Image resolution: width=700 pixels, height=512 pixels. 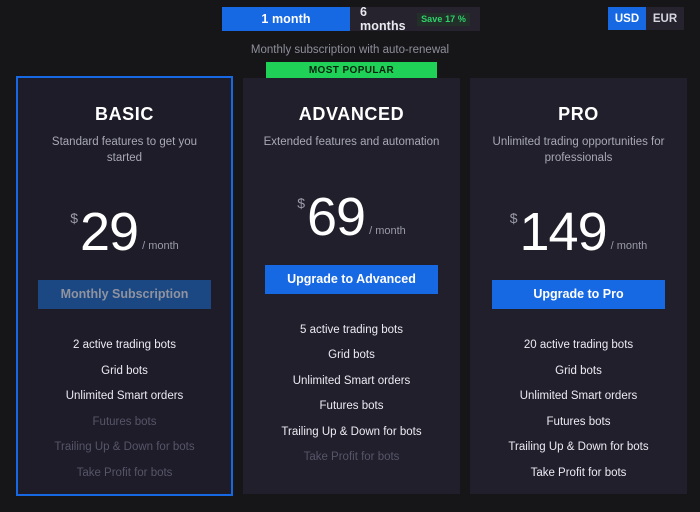 I want to click on plan-price-advanced: $ 69 / month, so click(x=351, y=216).